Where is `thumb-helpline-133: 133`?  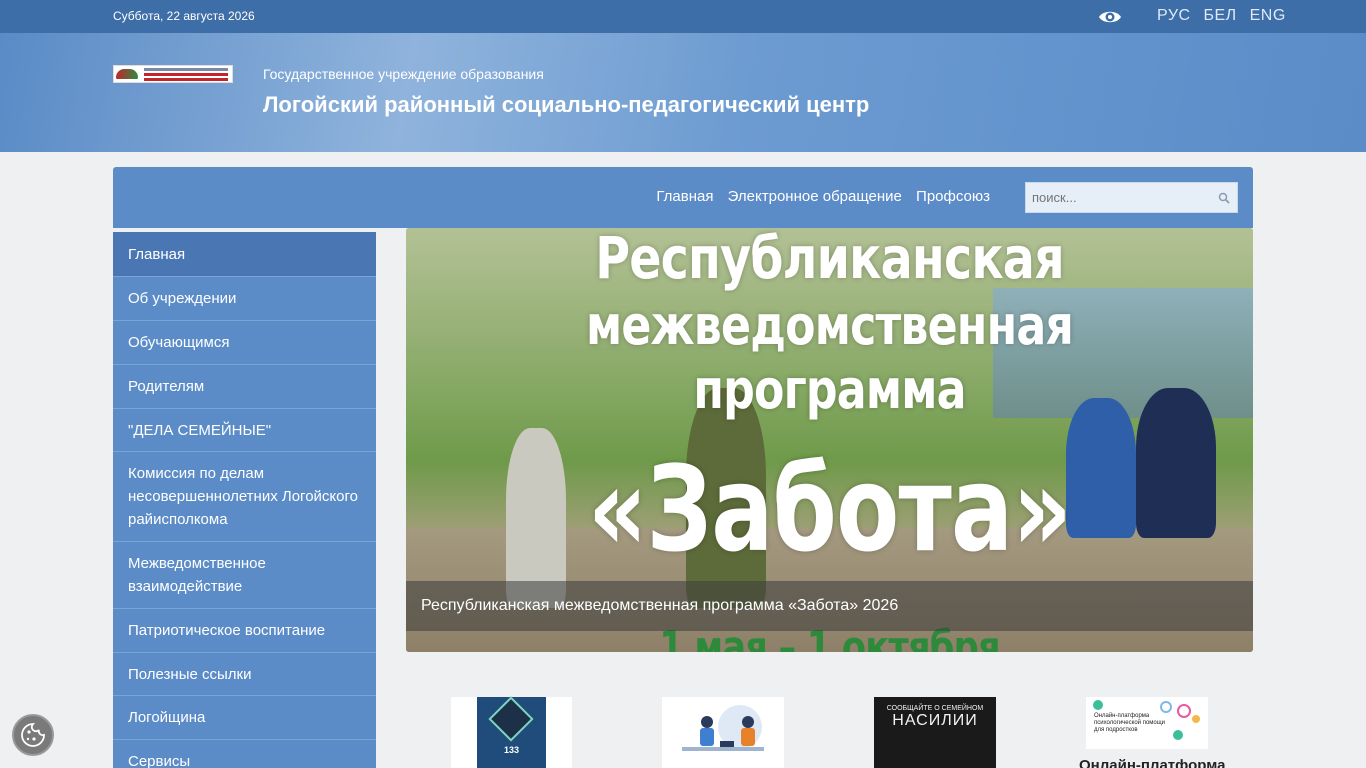 thumb-helpline-133: 133 is located at coordinates (511, 732).